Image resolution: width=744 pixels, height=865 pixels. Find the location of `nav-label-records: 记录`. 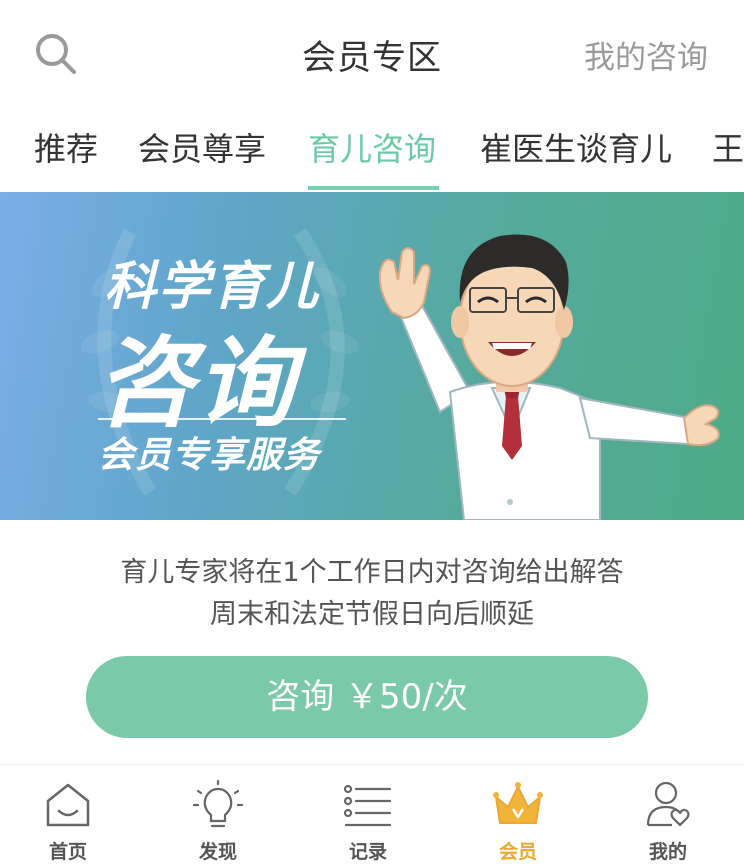

nav-label-records: 记录 is located at coordinates (367, 852).